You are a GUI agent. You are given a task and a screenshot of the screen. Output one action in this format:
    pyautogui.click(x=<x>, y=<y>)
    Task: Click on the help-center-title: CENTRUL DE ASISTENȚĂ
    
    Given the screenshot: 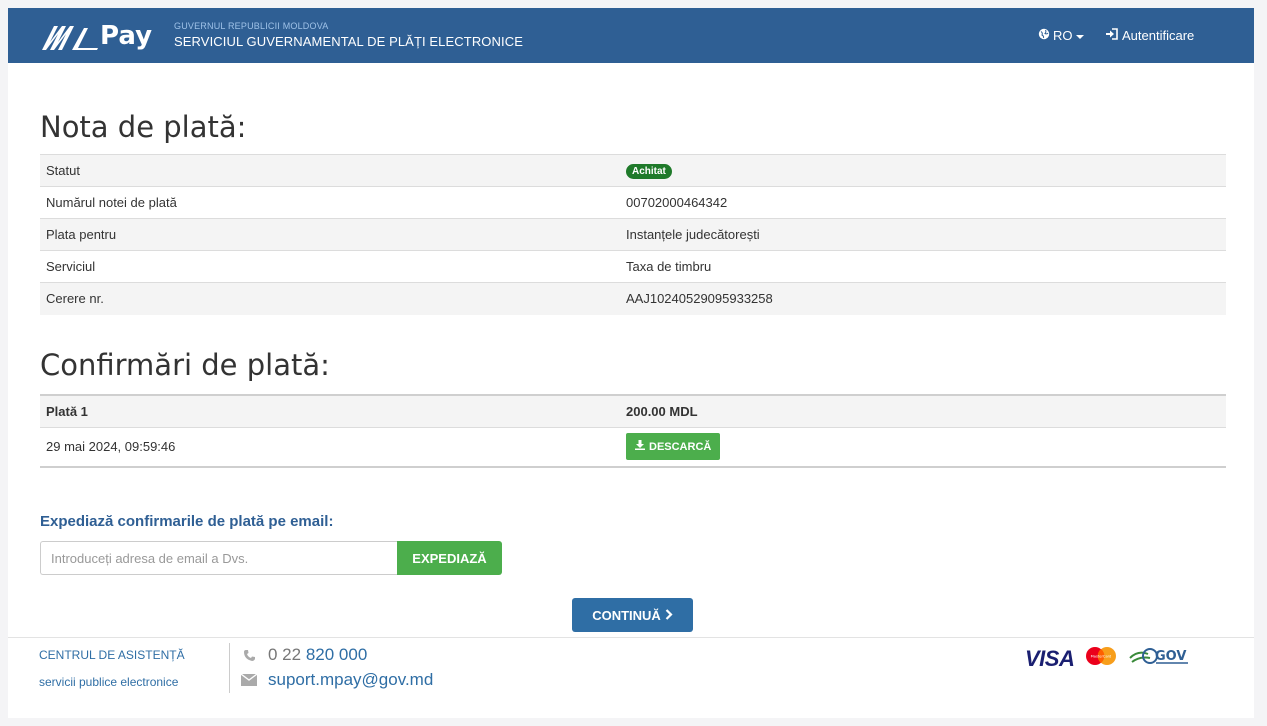 What is the action you would take?
    pyautogui.click(x=112, y=655)
    